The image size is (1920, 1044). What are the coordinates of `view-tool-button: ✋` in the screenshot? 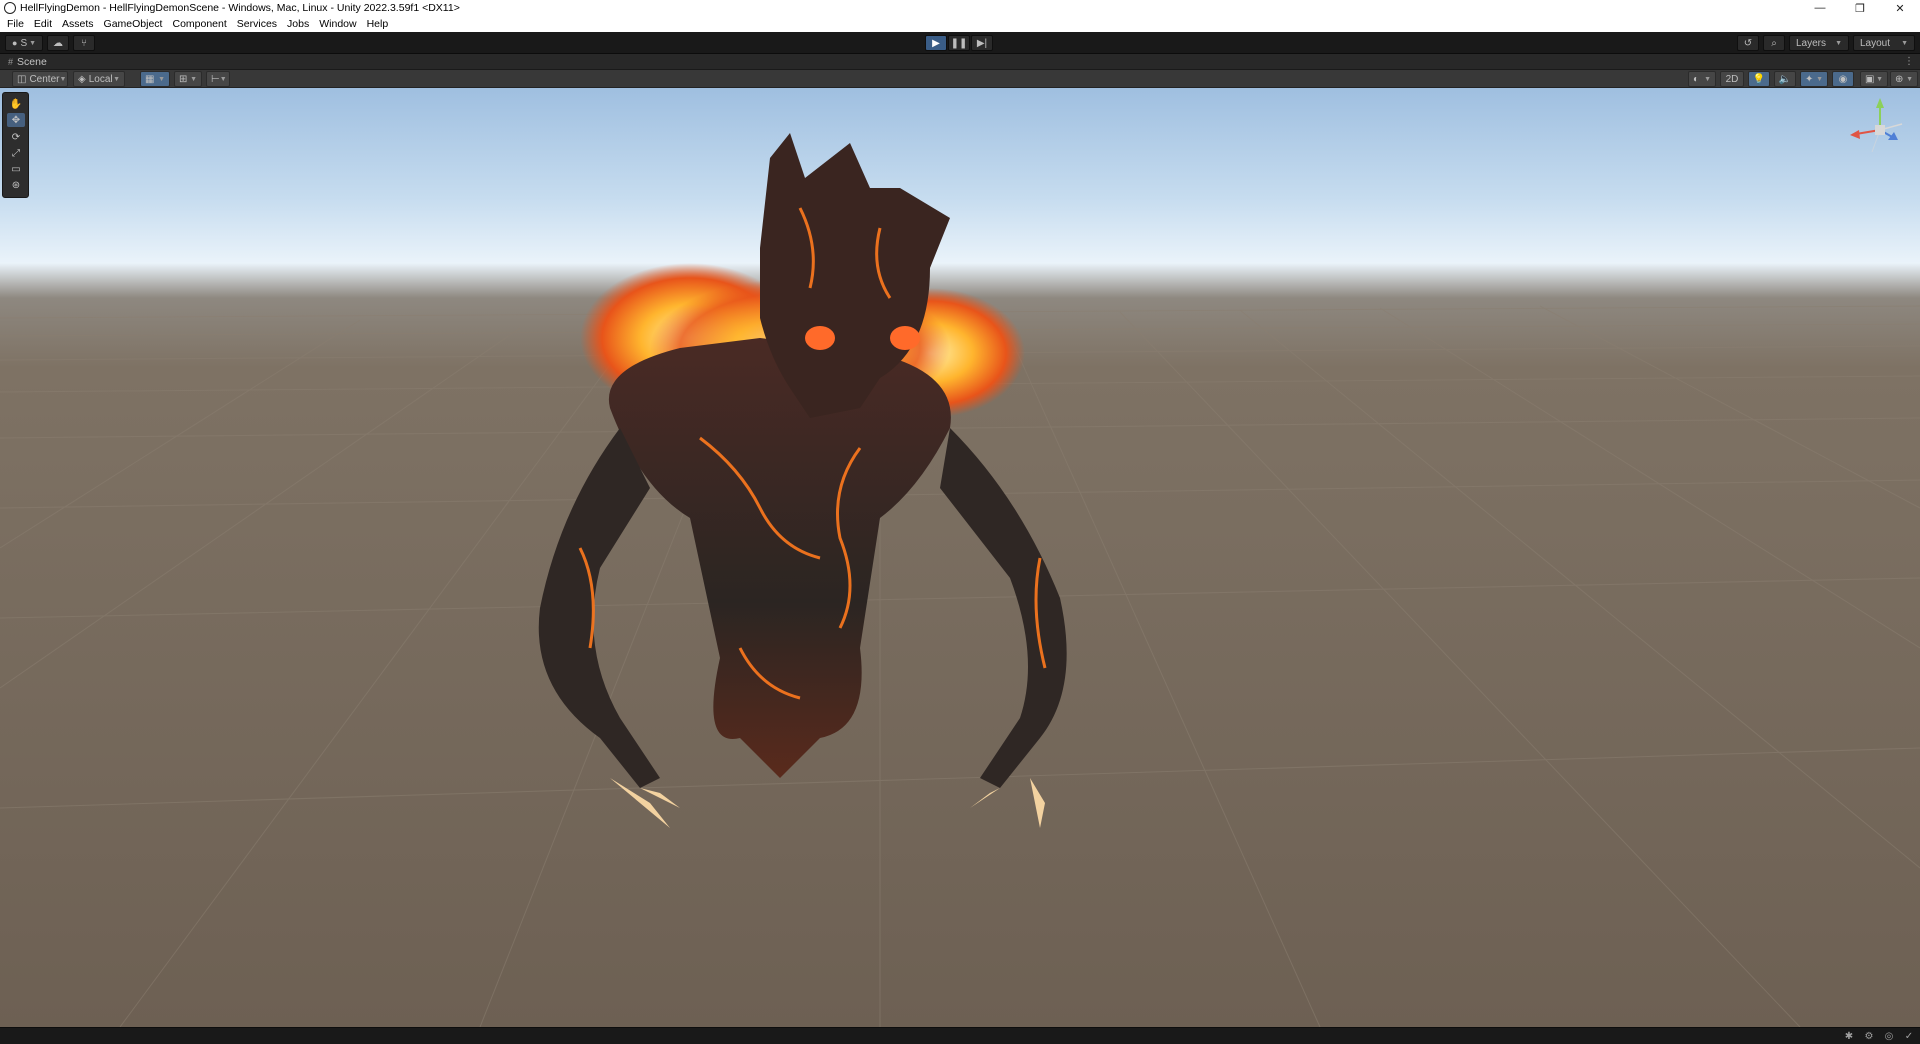 It's located at (16, 104).